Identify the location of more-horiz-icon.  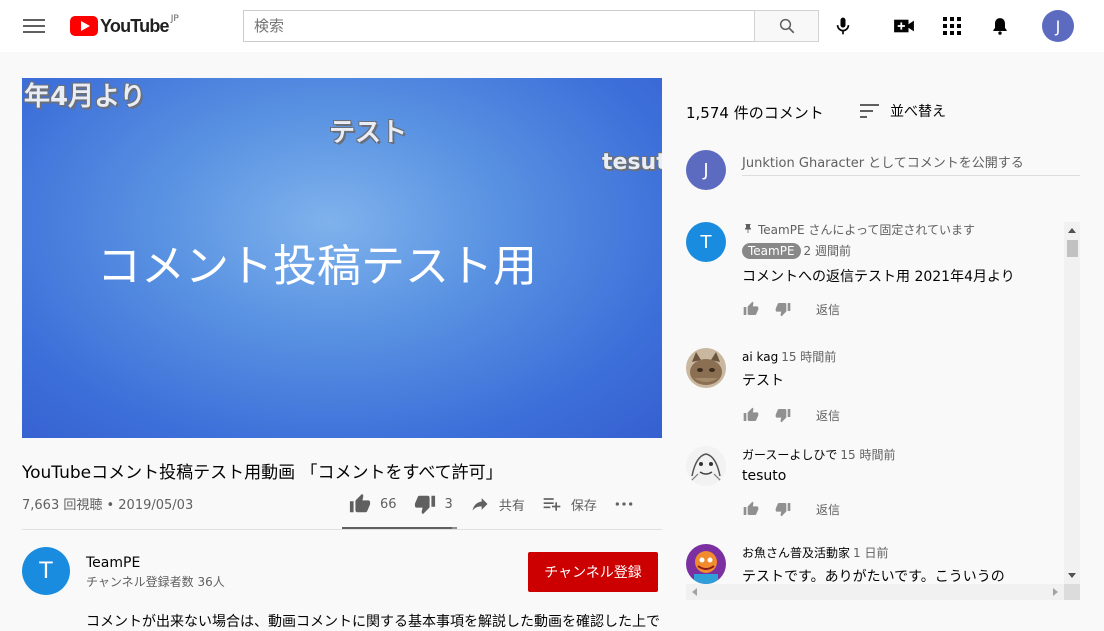
(624, 504).